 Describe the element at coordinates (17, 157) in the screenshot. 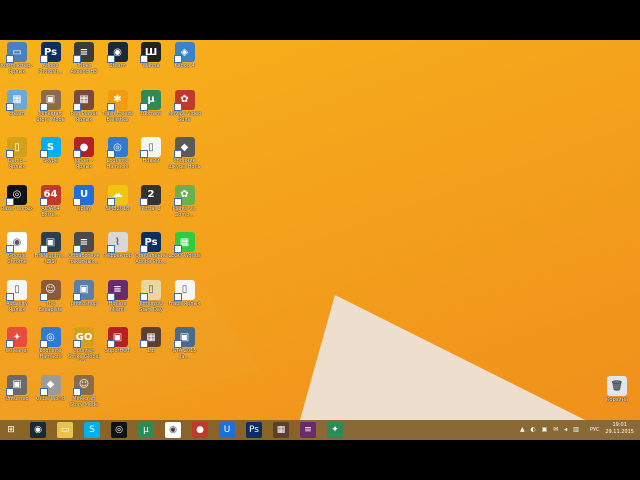

I see `desktop-icon: ▯ Demo - Ярлык` at that location.